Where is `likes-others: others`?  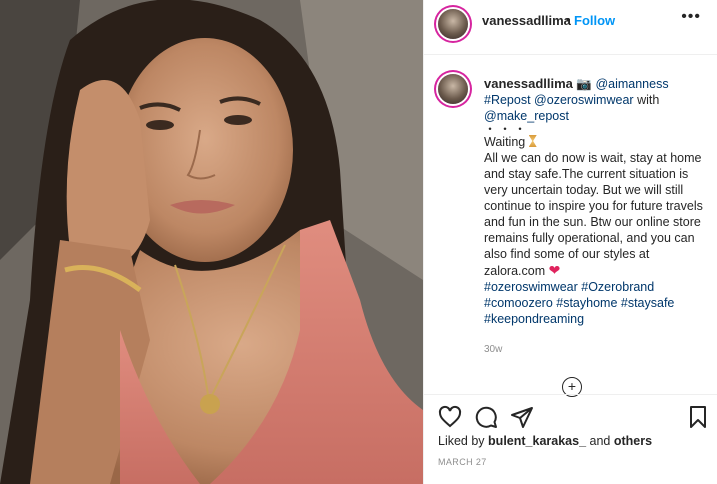 likes-others: others is located at coordinates (633, 441).